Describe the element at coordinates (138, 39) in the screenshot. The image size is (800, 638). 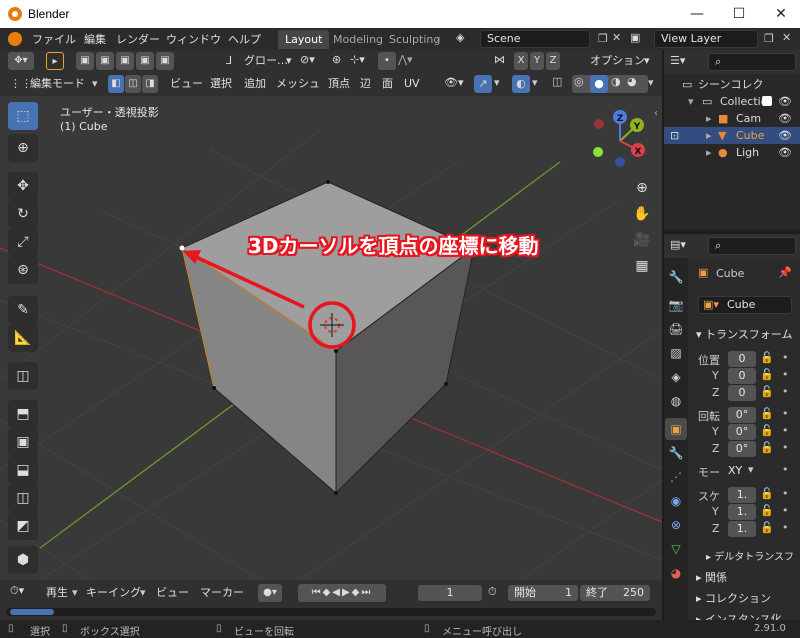
I see `menu-render: レンダー` at that location.